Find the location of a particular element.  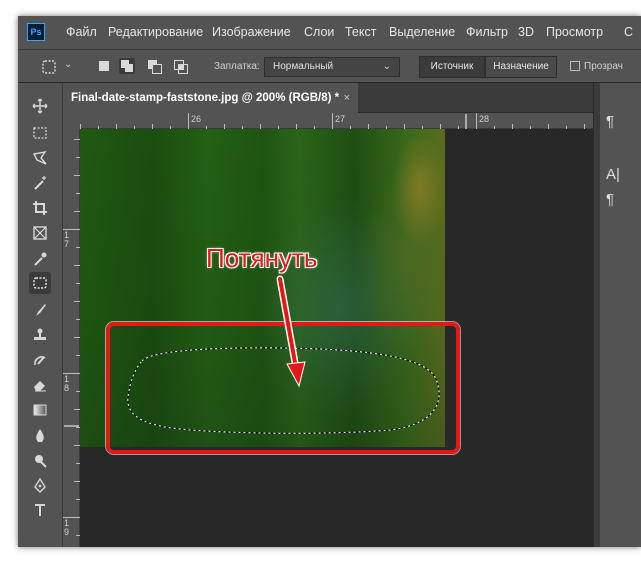

menu-image: Изображение is located at coordinates (251, 32).